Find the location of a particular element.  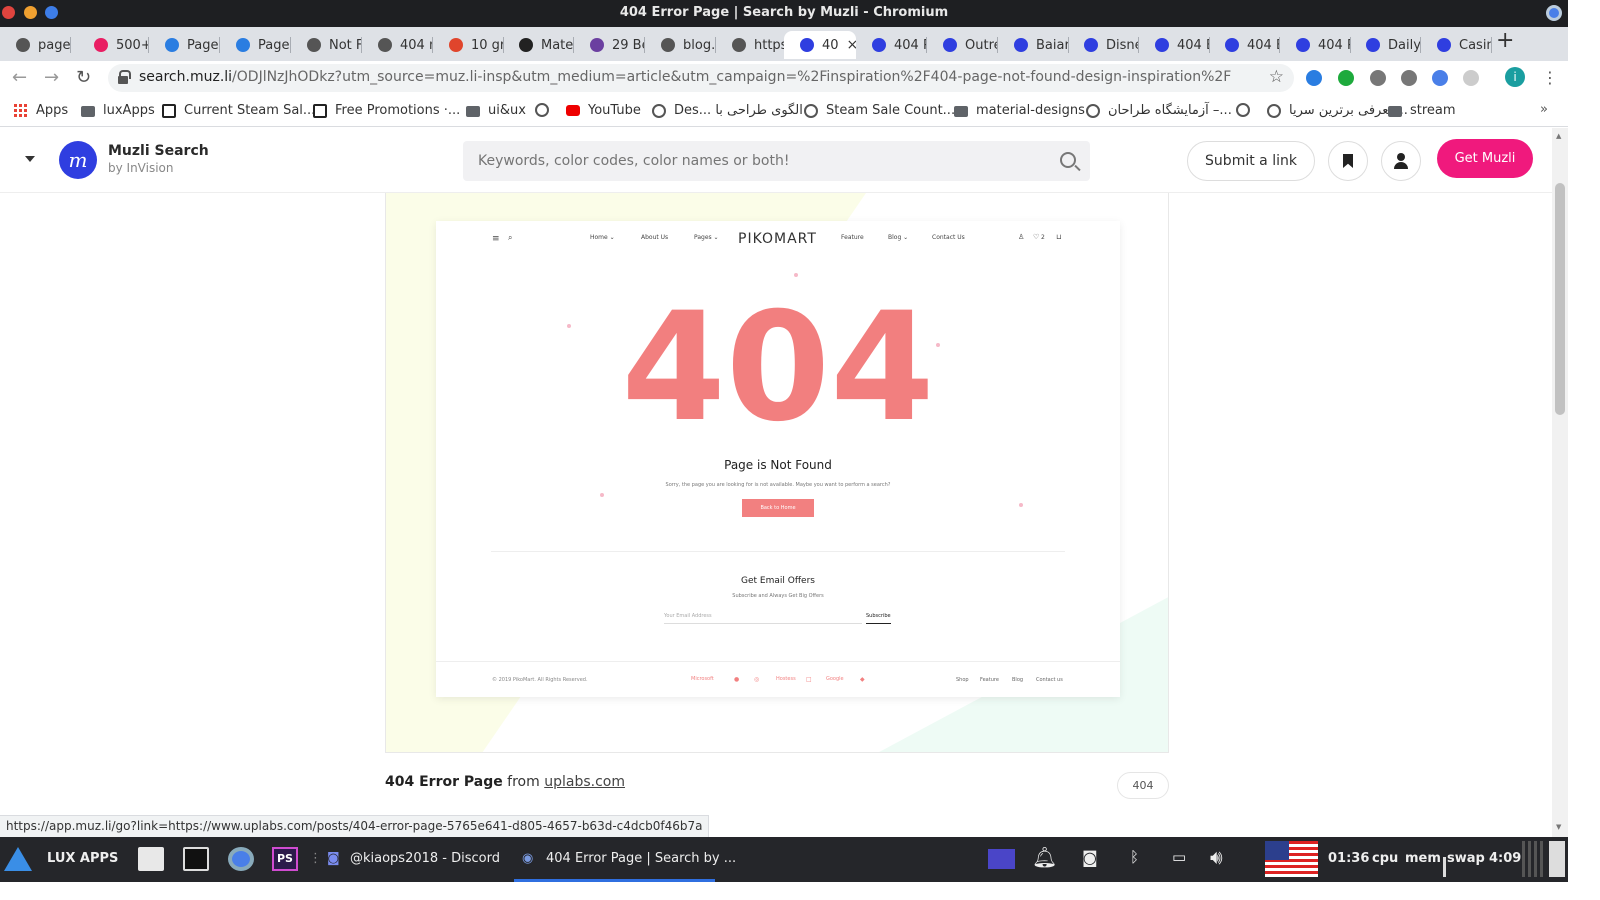

tab: blog.f is located at coordinates (680, 45).